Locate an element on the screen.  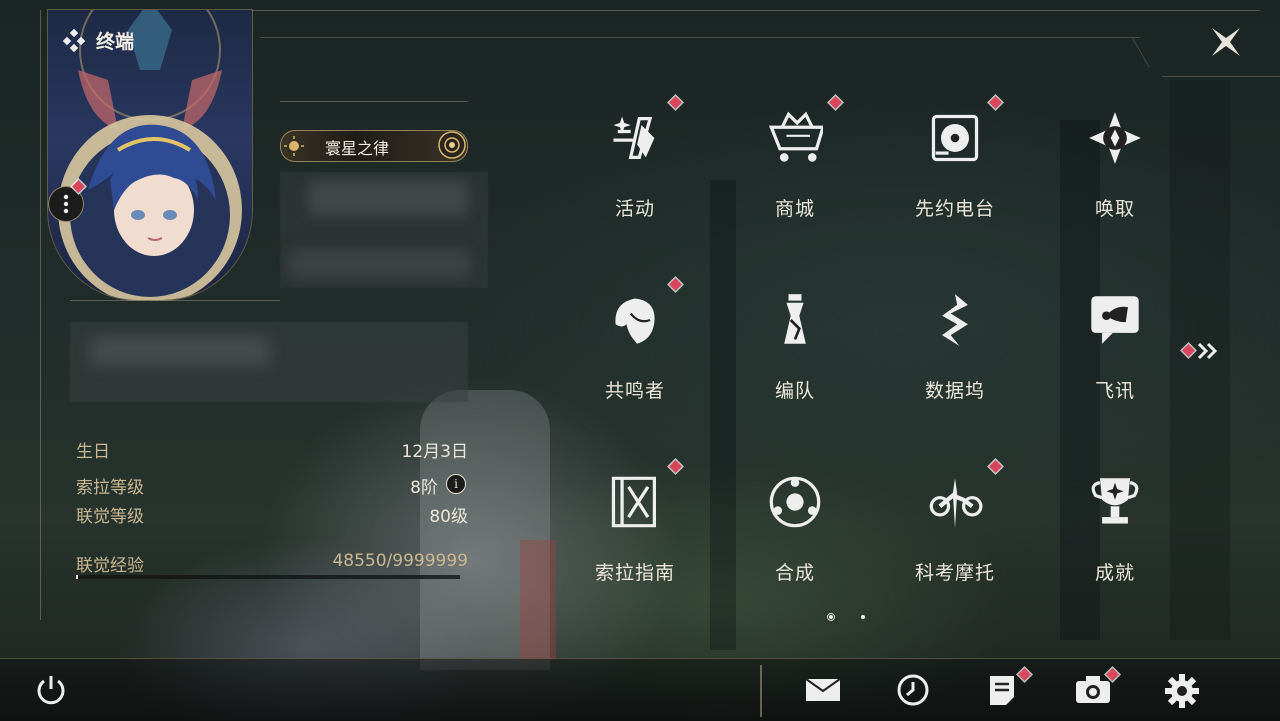
history-button is located at coordinates (913, 692).